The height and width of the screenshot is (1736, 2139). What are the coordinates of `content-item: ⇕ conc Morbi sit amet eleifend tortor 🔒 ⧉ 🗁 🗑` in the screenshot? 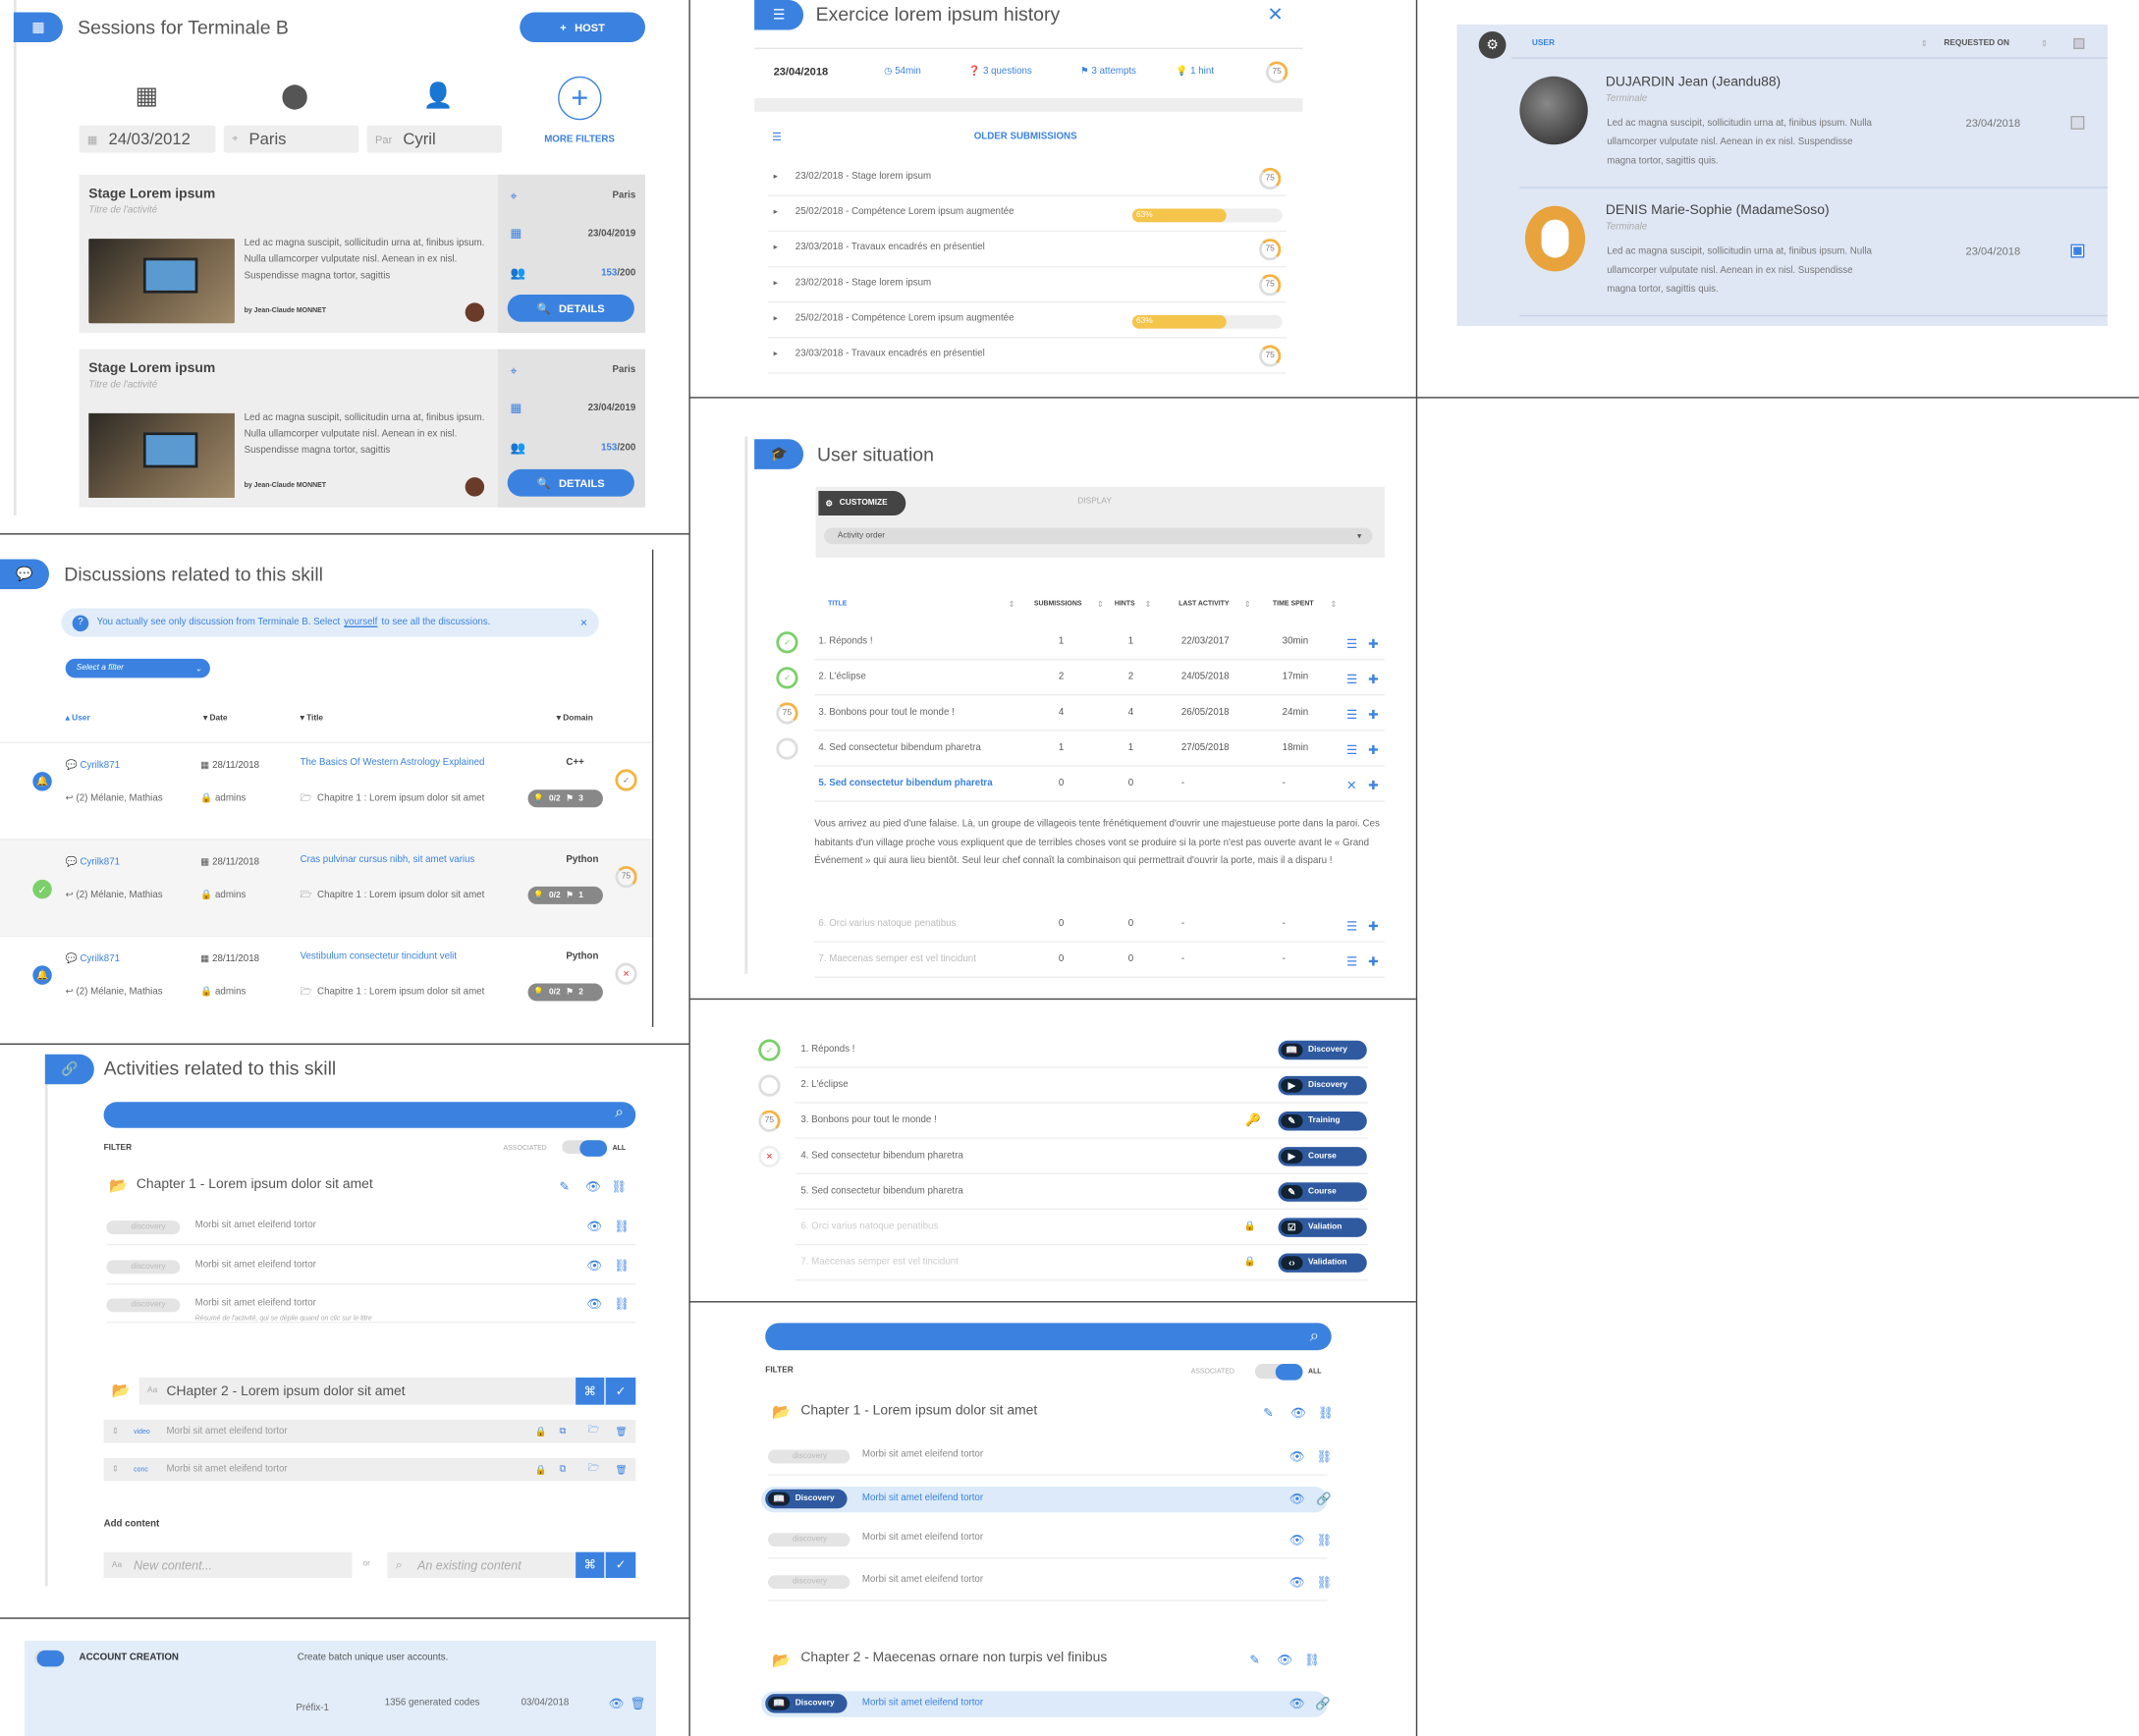 It's located at (369, 1469).